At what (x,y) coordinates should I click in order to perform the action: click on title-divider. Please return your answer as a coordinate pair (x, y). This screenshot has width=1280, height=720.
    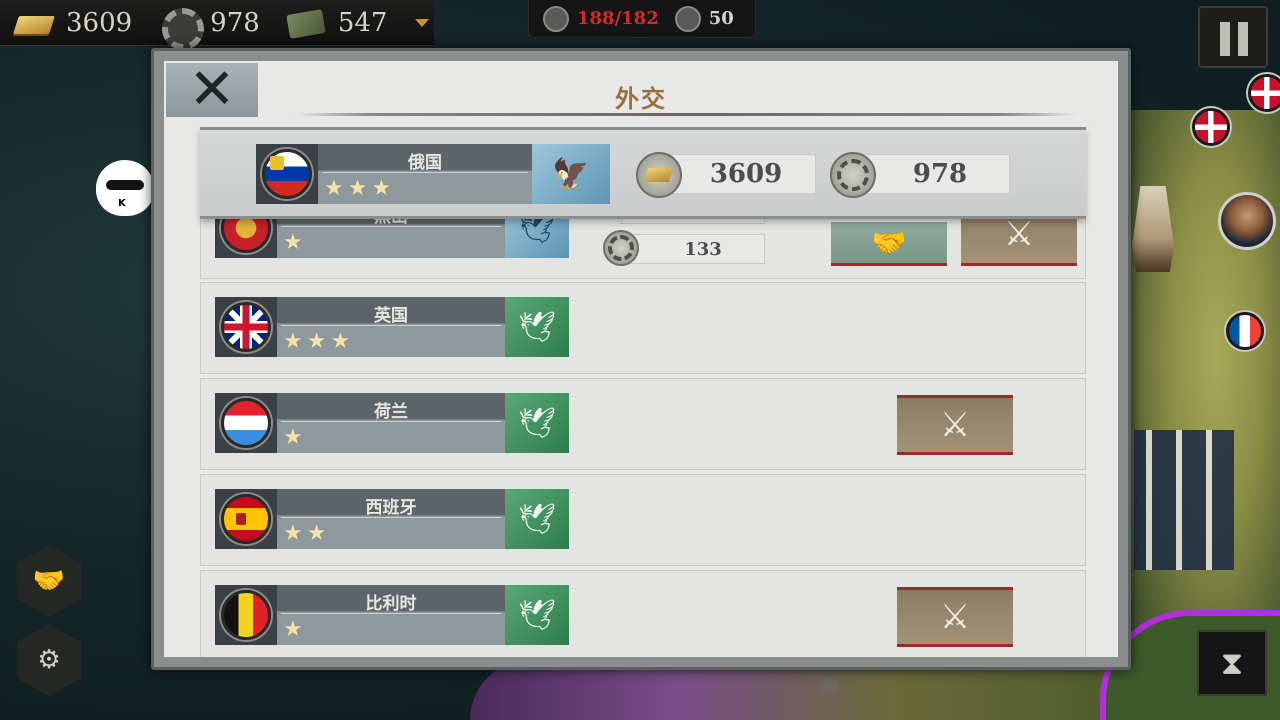
    Looking at the image, I should click on (686, 114).